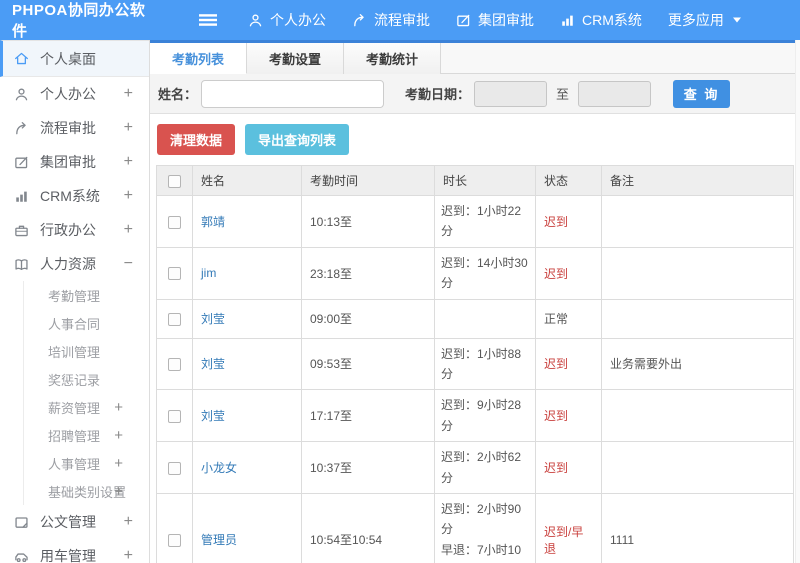 The height and width of the screenshot is (563, 800). What do you see at coordinates (485, 180) in the screenshot?
I see `column-header-duration: 时长` at bounding box center [485, 180].